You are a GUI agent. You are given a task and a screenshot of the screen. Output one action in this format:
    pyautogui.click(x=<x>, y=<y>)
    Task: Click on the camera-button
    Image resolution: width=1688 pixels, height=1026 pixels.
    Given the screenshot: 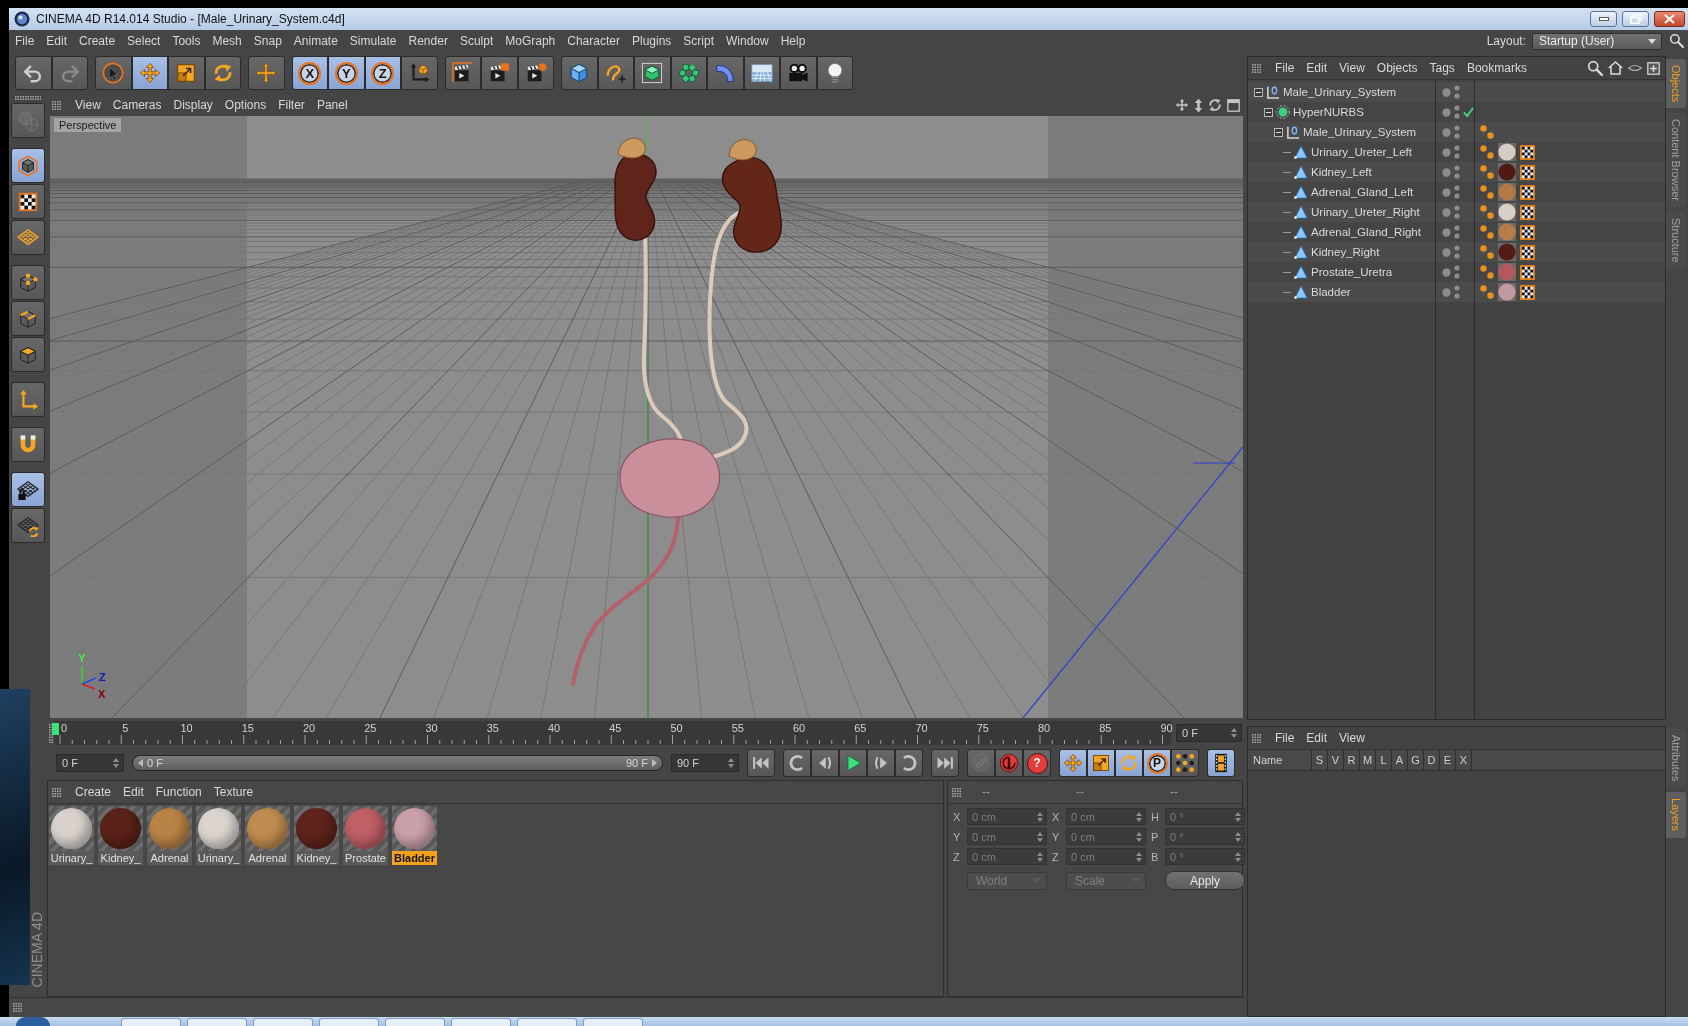 What is the action you would take?
    pyautogui.click(x=798, y=73)
    